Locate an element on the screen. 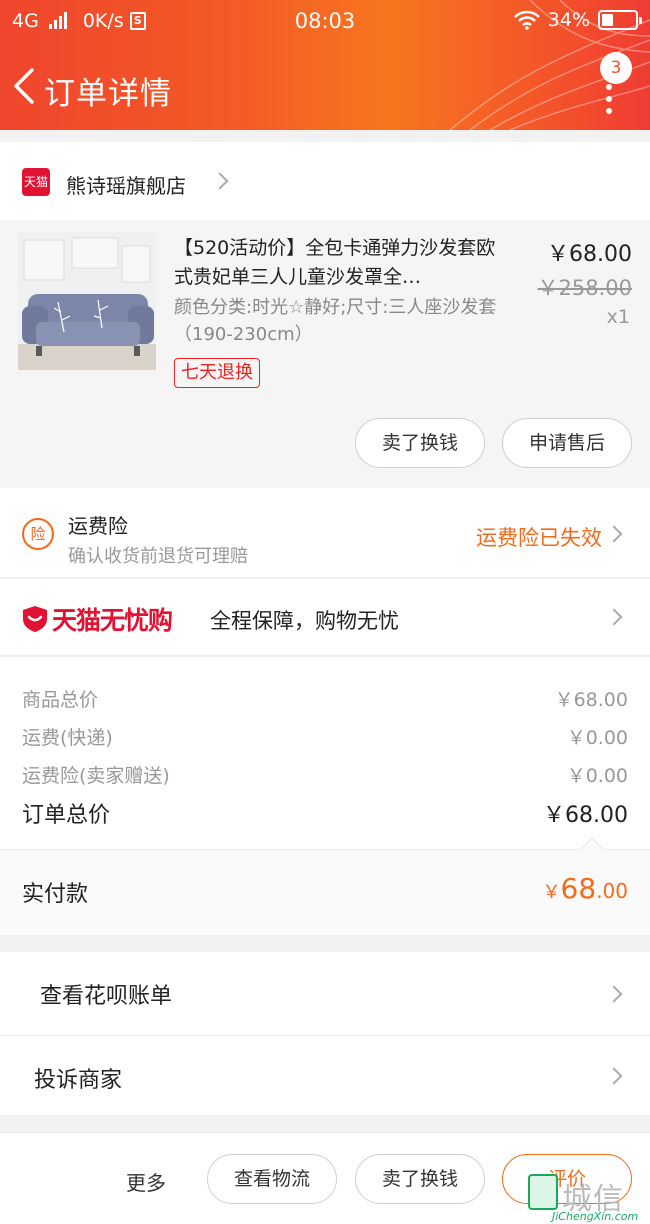  site-watermark: 城信 JiChengXin.com is located at coordinates (587, 1199).